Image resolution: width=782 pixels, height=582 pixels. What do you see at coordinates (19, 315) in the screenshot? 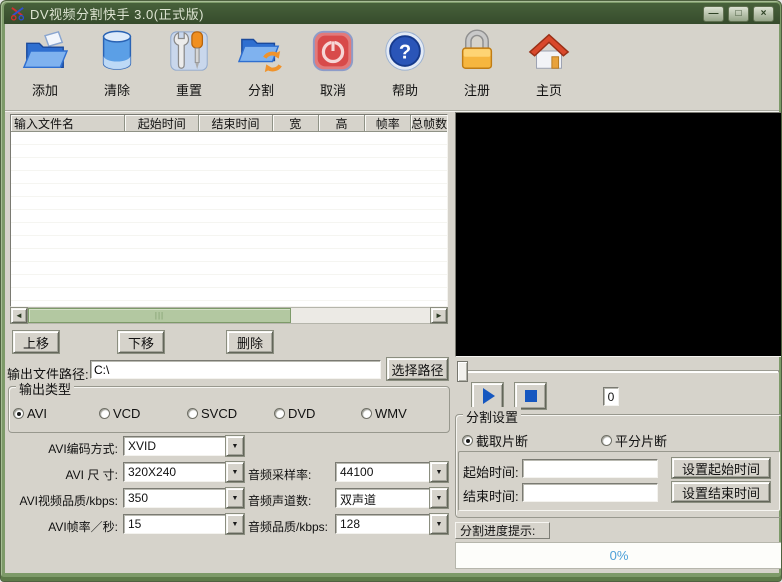
I see `scroll-left-arrow: ◄` at bounding box center [19, 315].